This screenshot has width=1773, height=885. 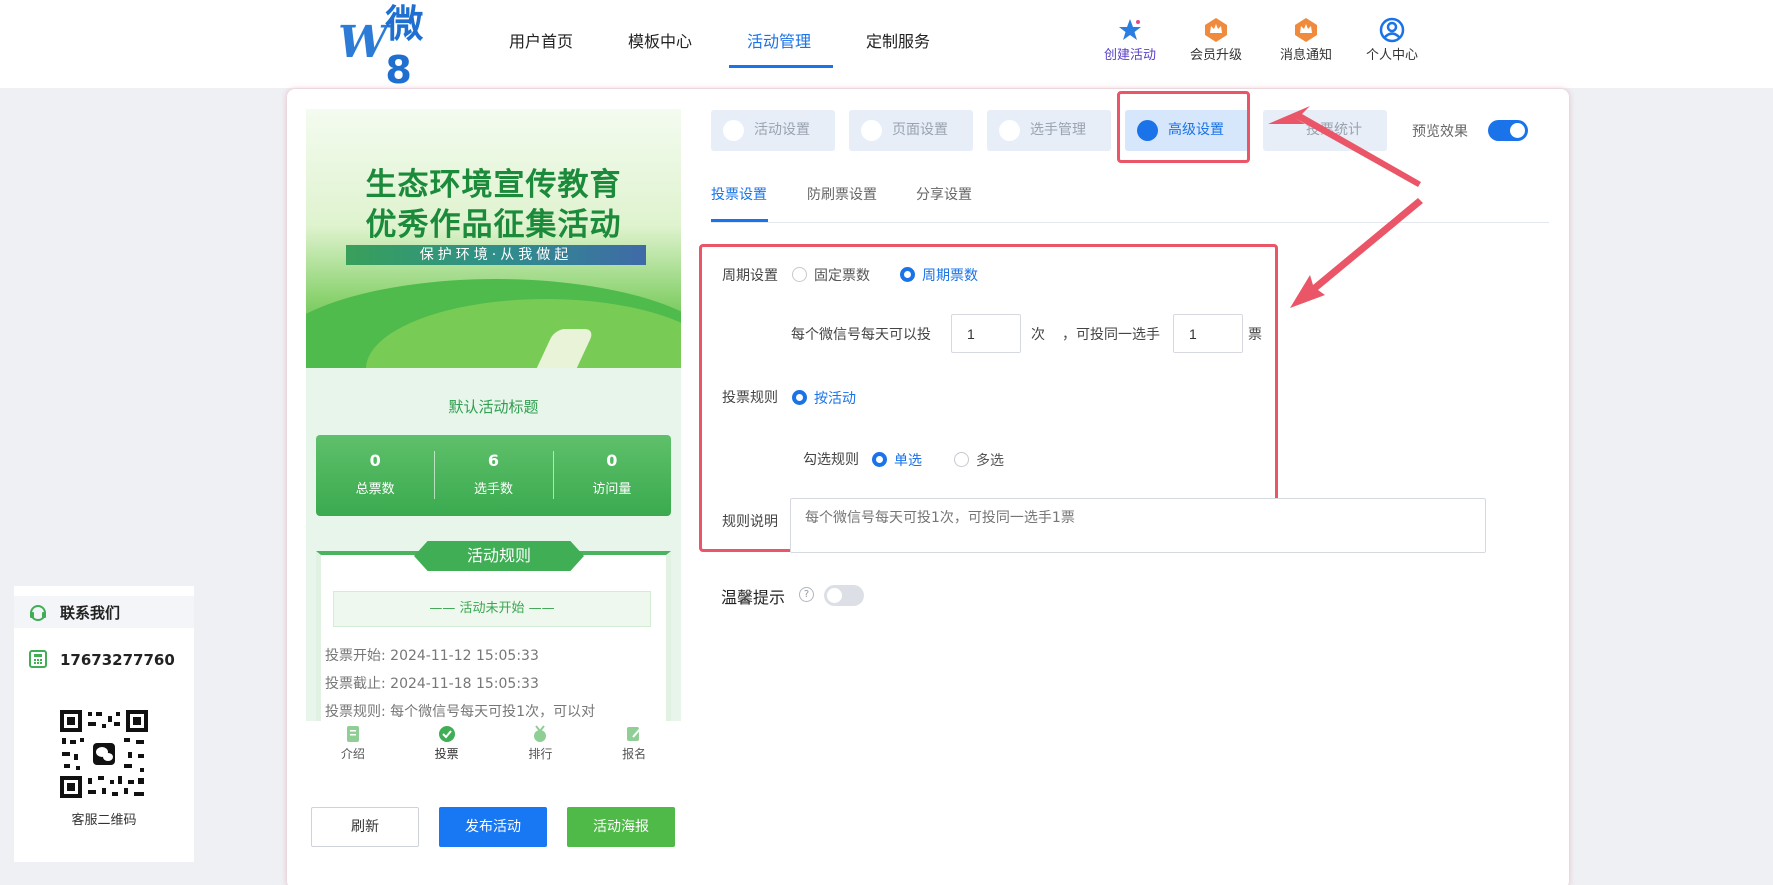 I want to click on select-rule-label: 勾选规则, so click(x=831, y=460).